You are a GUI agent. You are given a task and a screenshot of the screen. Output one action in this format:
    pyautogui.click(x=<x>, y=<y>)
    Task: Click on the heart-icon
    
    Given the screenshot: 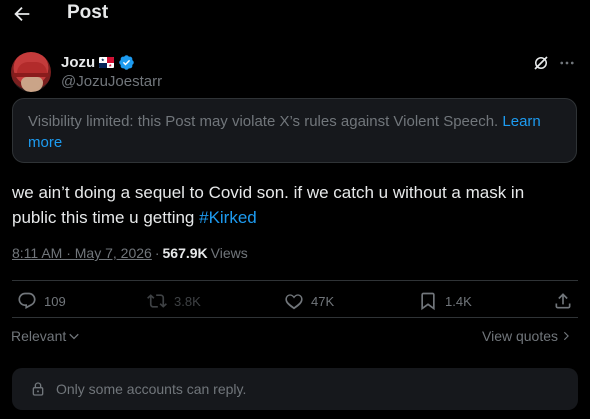 What is the action you would take?
    pyautogui.click(x=294, y=302)
    